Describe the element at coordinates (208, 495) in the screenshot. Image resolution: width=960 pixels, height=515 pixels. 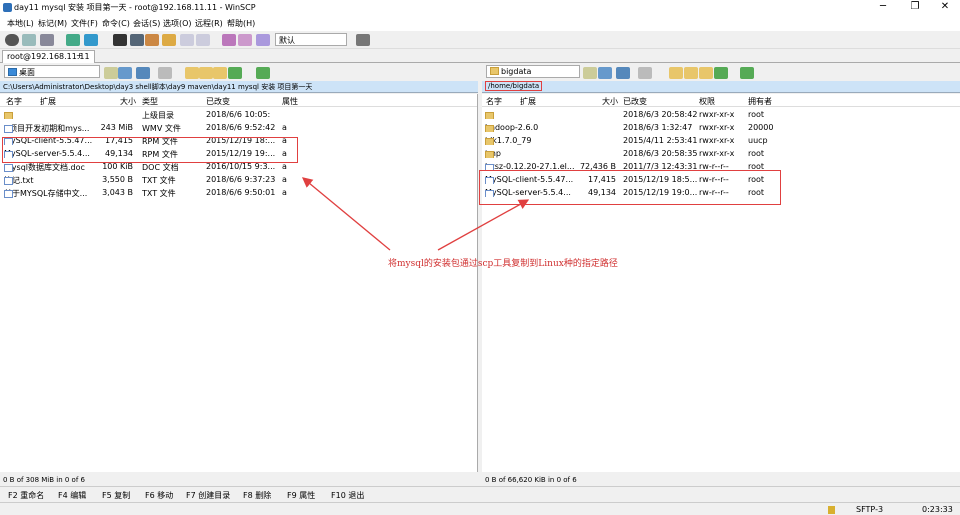
I see `f7-mkdir-button: F7 创建目录` at that location.